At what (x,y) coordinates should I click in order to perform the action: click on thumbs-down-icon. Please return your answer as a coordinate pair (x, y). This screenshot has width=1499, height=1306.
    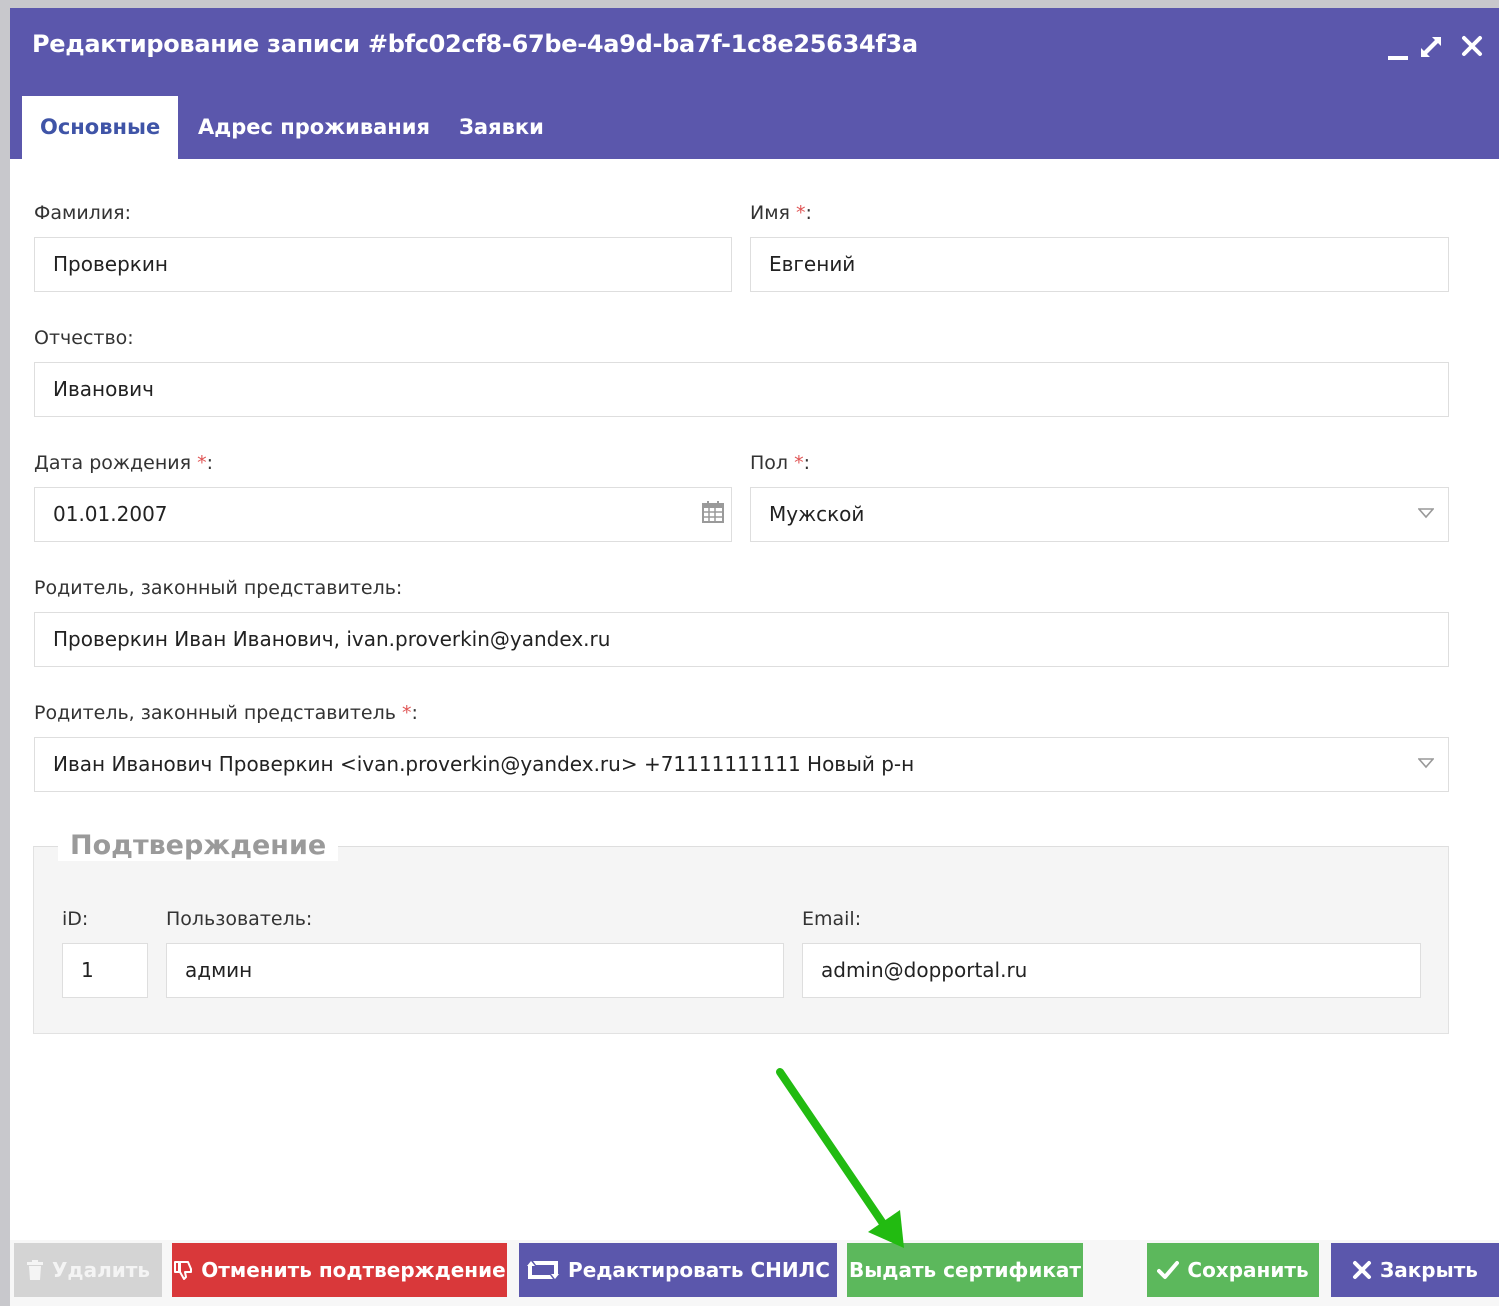
    Looking at the image, I should click on (183, 1270).